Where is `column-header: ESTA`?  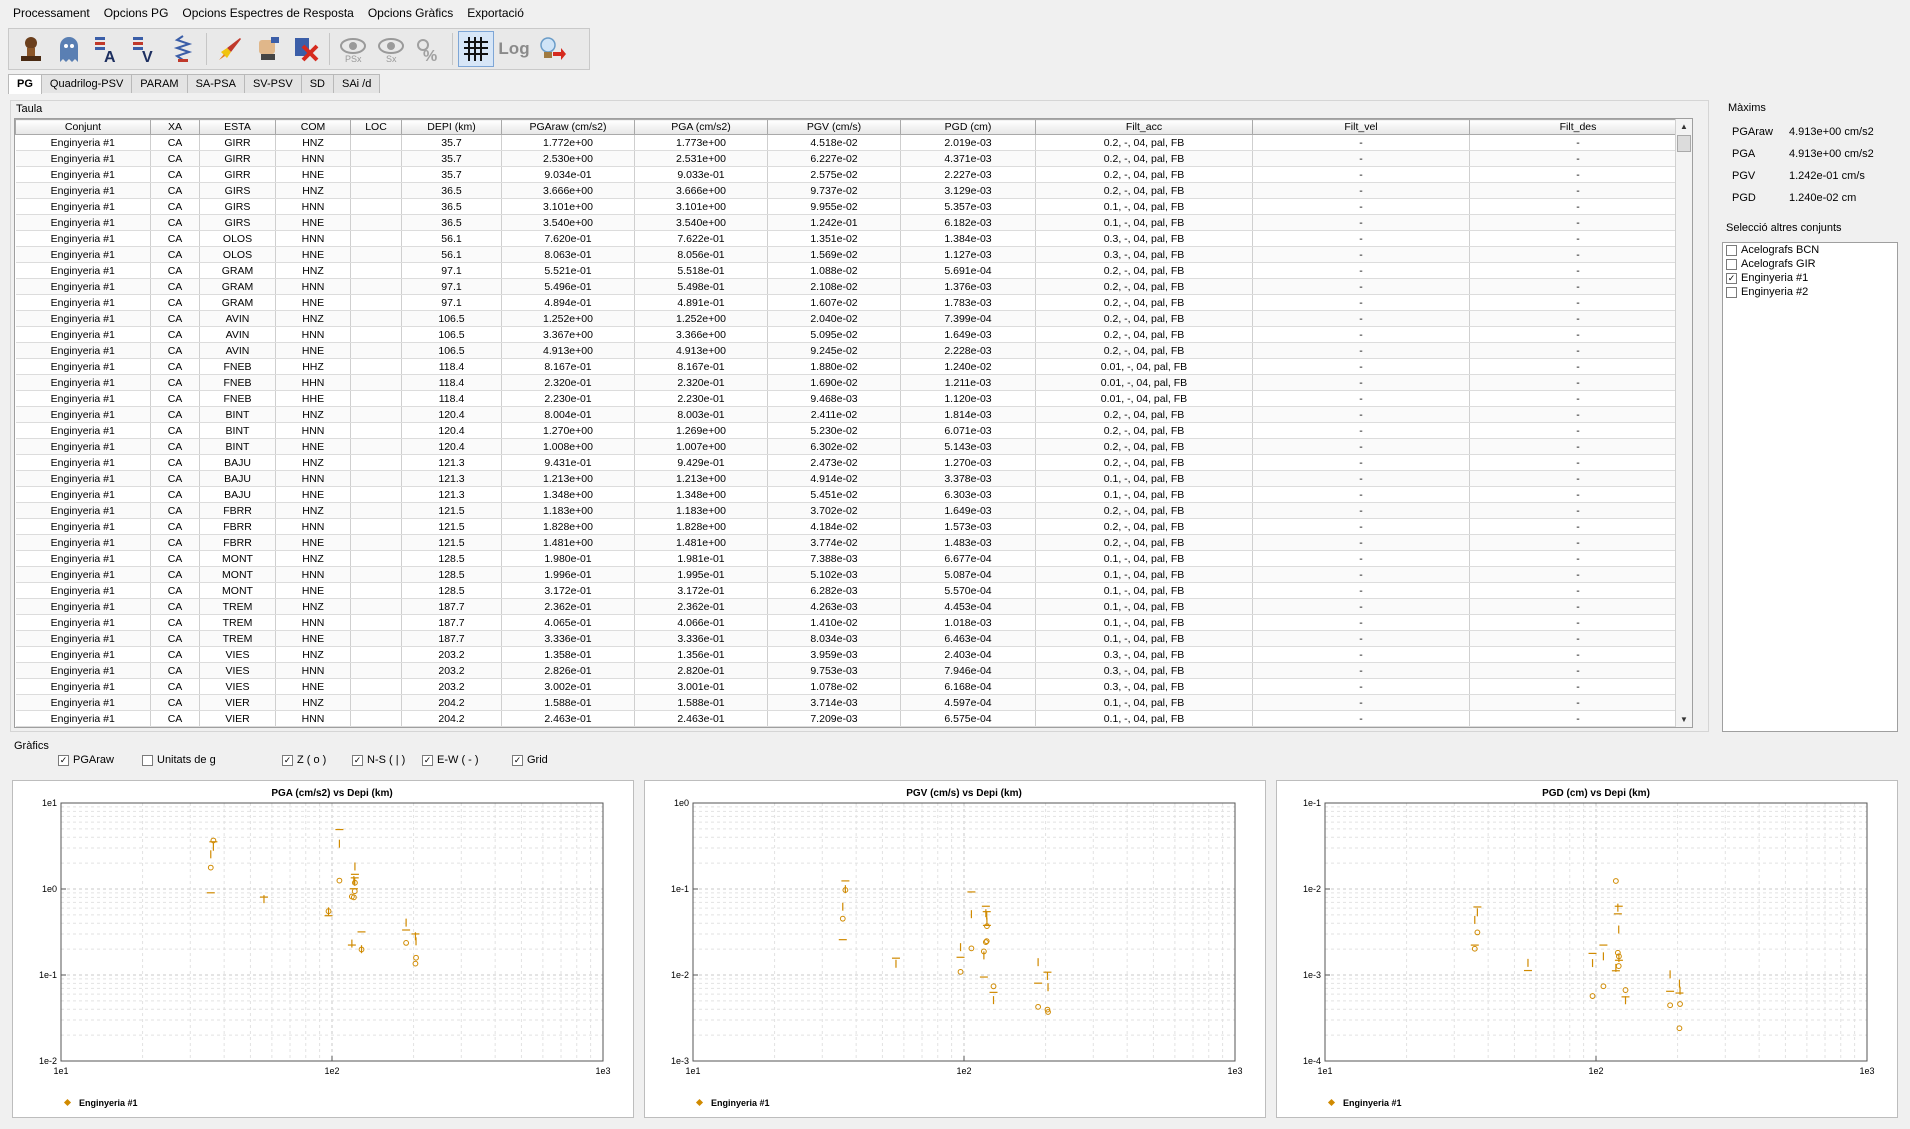 column-header: ESTA is located at coordinates (237, 127).